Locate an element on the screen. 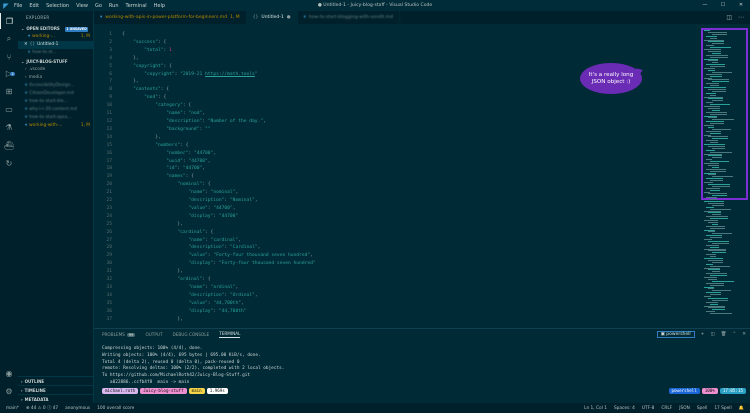  maximize-icon: ☐ is located at coordinates (723, 5).